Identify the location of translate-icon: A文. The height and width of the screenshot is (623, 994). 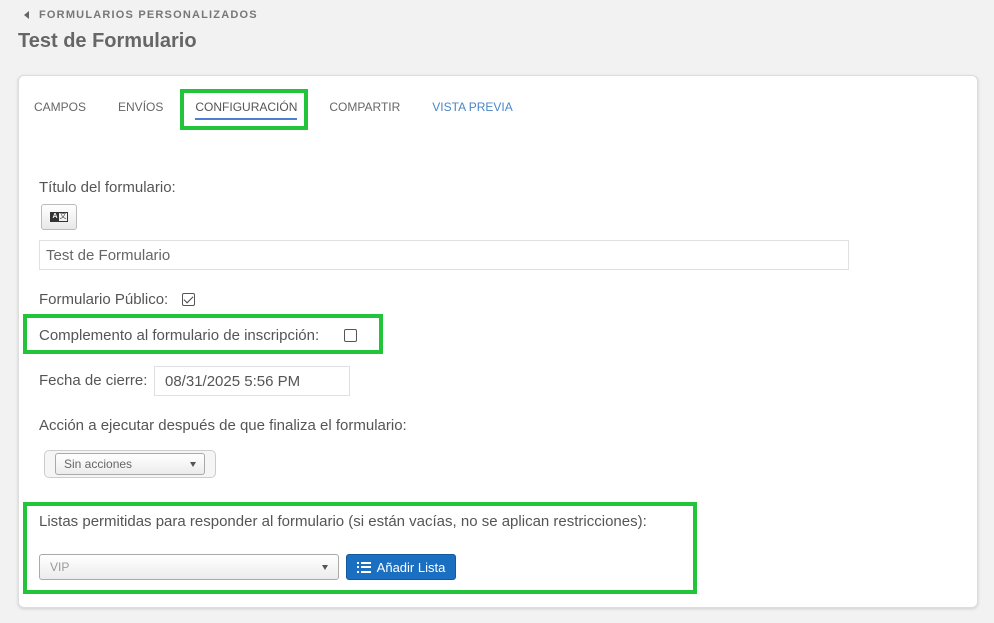
(59, 217).